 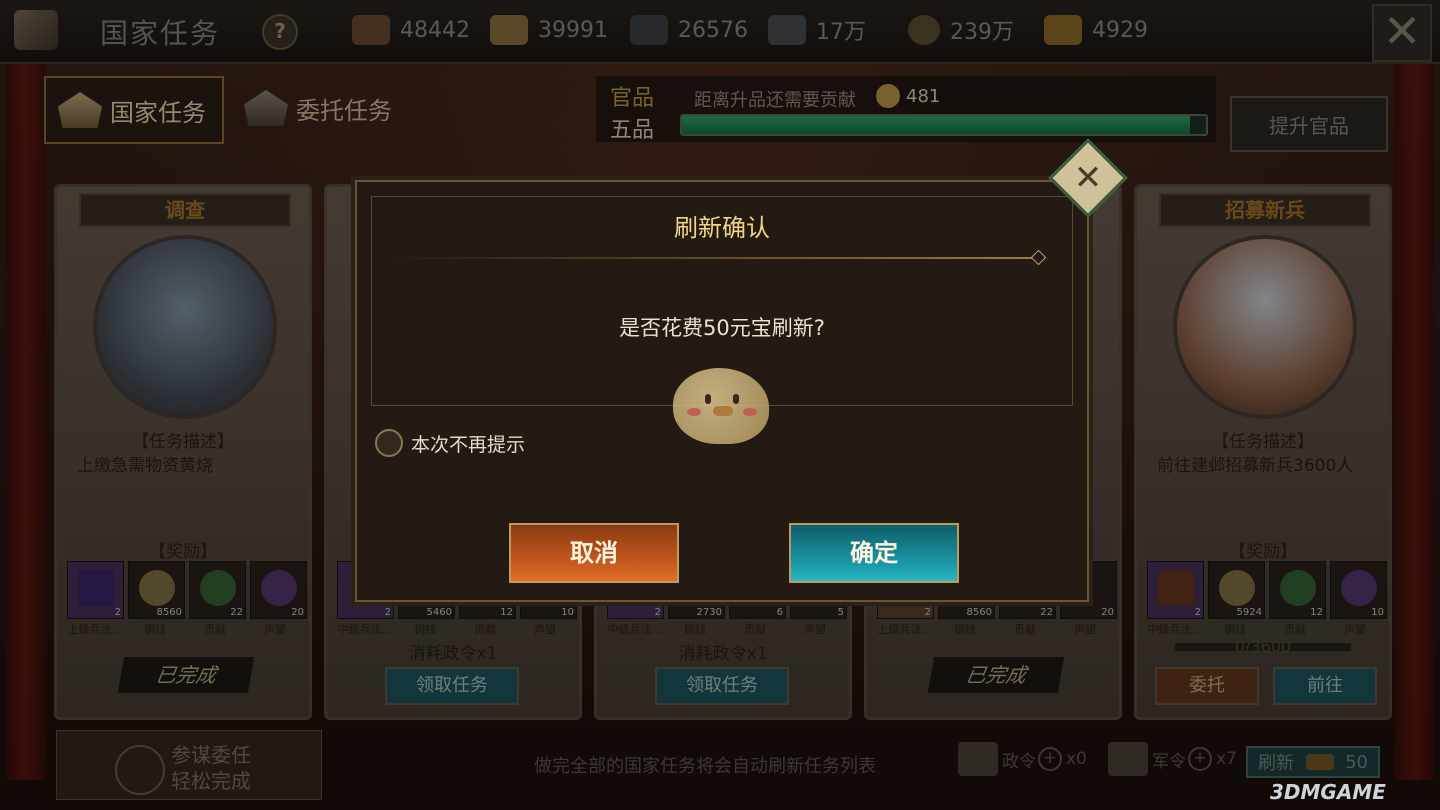 What do you see at coordinates (1328, 792) in the screenshot?
I see `watermark: 3DMGAME` at bounding box center [1328, 792].